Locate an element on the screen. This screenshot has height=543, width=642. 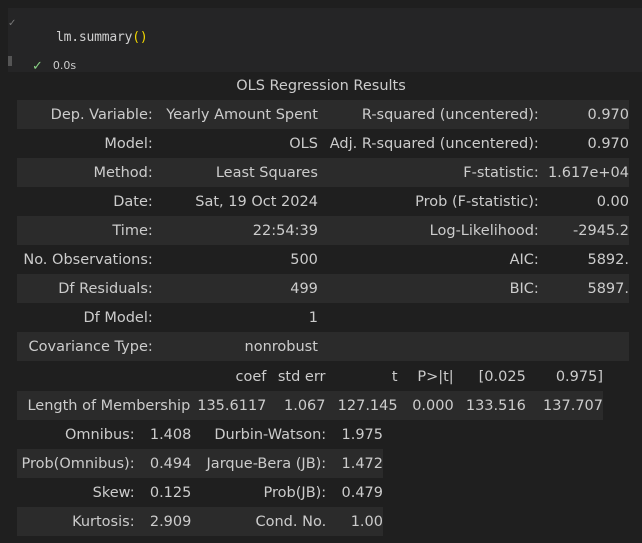
table-row: Time: 22:54:39 Log-Likelihood: -2945.2 is located at coordinates (323, 230).